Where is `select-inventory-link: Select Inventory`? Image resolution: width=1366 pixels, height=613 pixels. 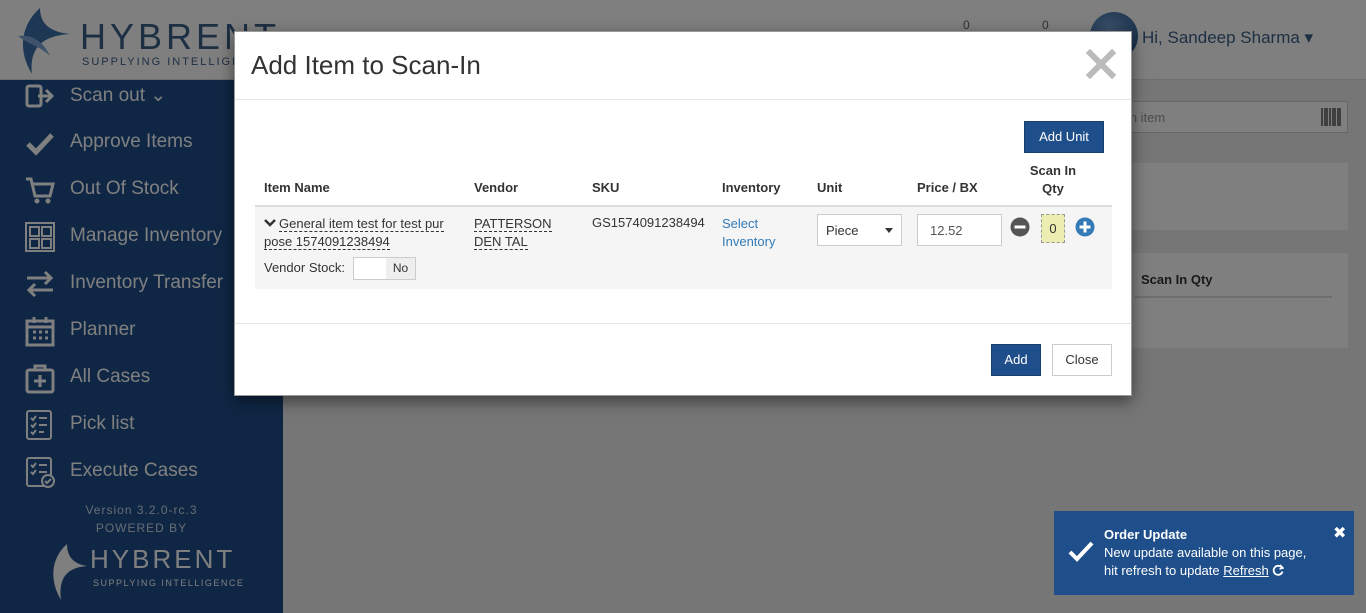 select-inventory-link: Select Inventory is located at coordinates (762, 233).